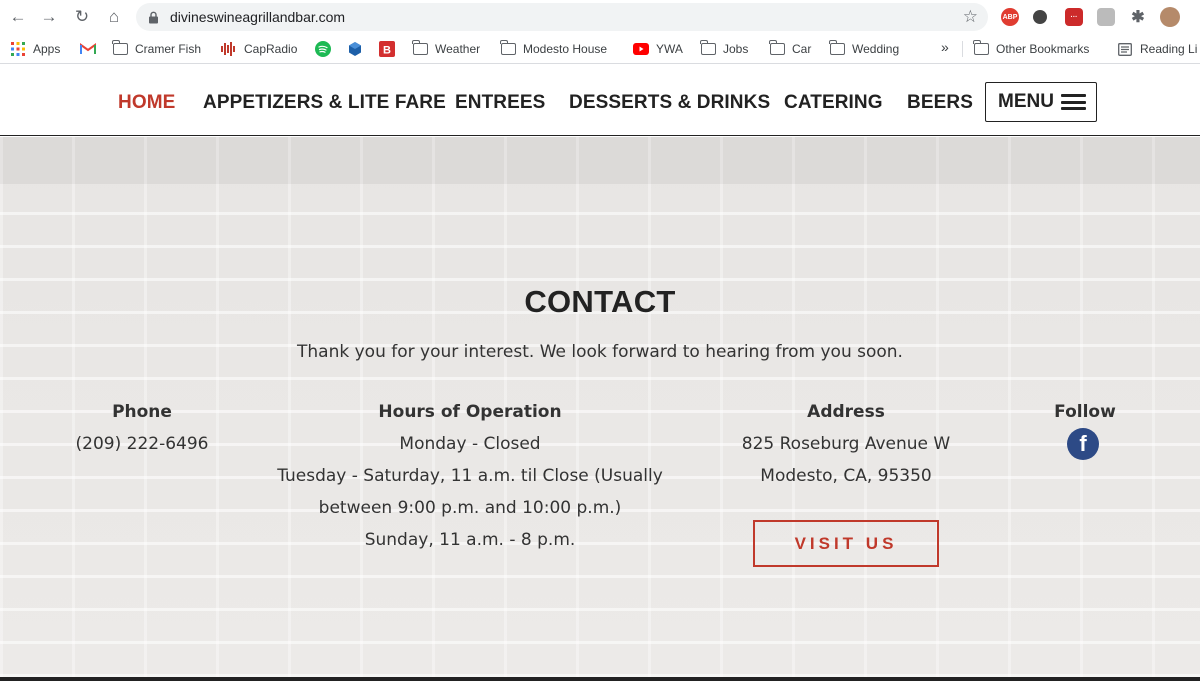 This screenshot has height=681, width=1200. I want to click on phone-column: Phone (209) 222-6496, so click(142, 428).